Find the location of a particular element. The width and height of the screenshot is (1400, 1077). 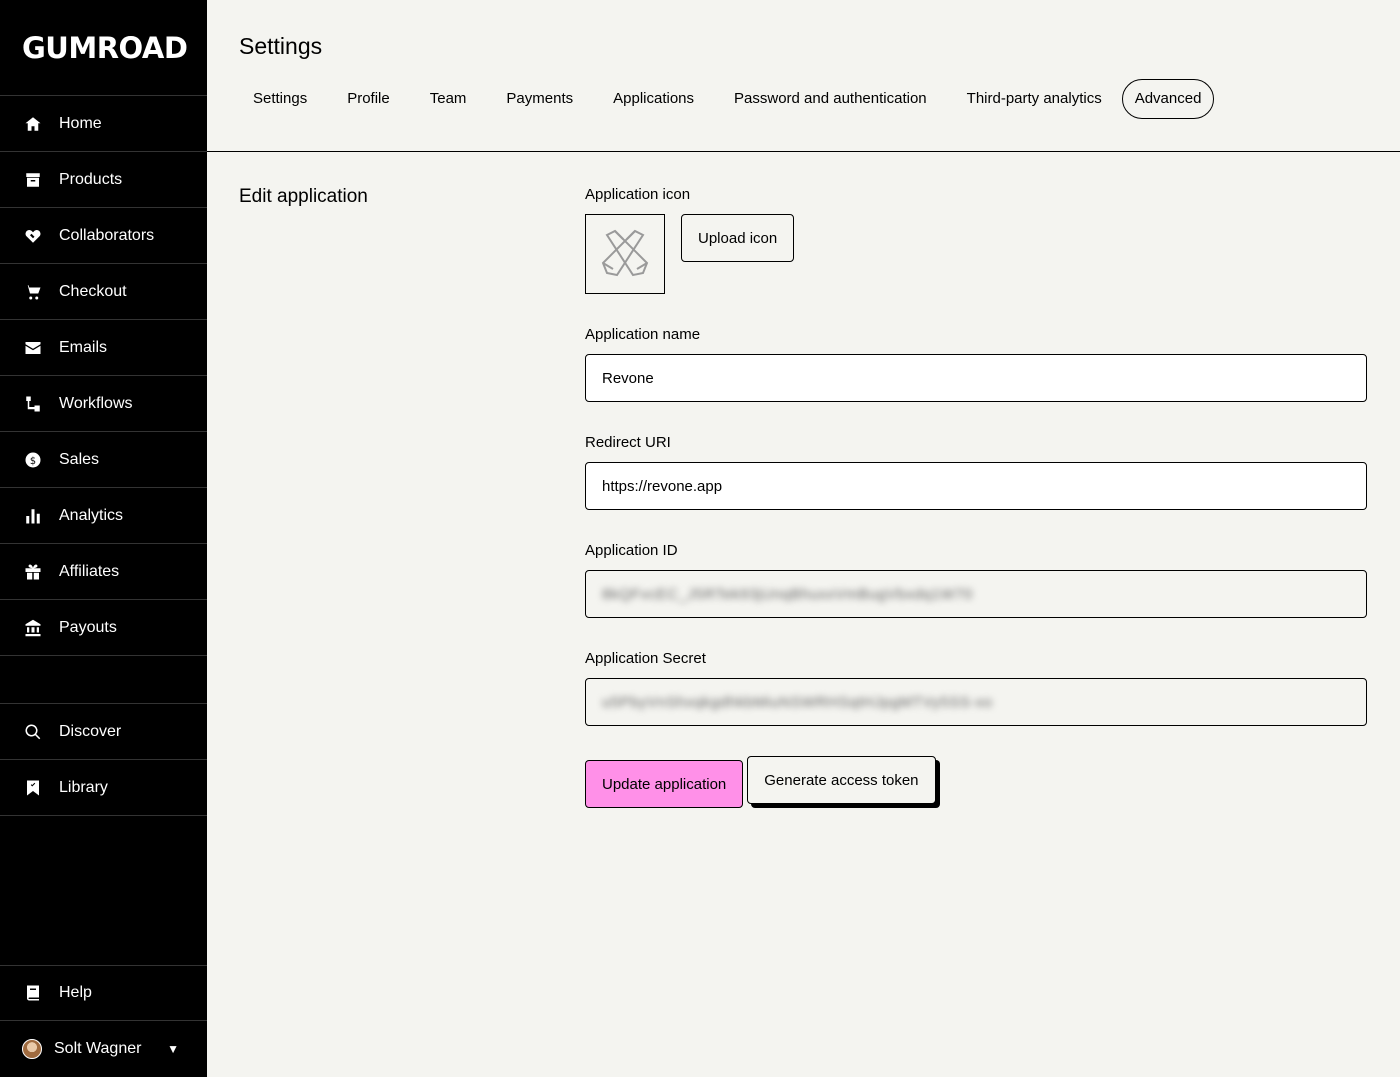

book-icon is located at coordinates (33, 993).